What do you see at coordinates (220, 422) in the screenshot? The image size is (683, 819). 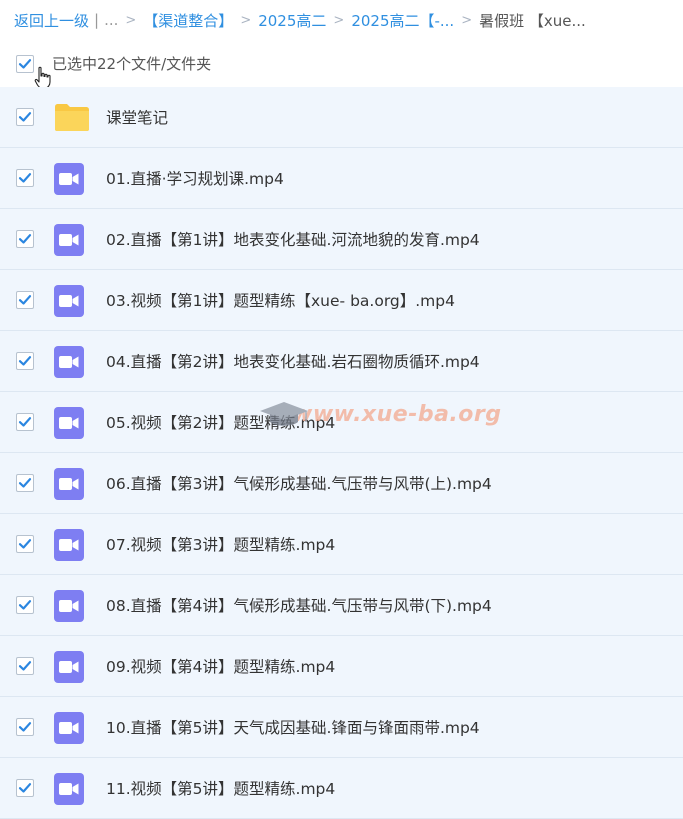 I see `file-name: 05.视频【第2讲】题型精练.mp4` at bounding box center [220, 422].